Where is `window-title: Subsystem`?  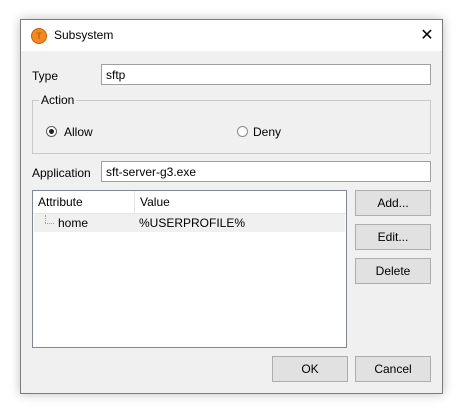 window-title: Subsystem is located at coordinates (84, 35).